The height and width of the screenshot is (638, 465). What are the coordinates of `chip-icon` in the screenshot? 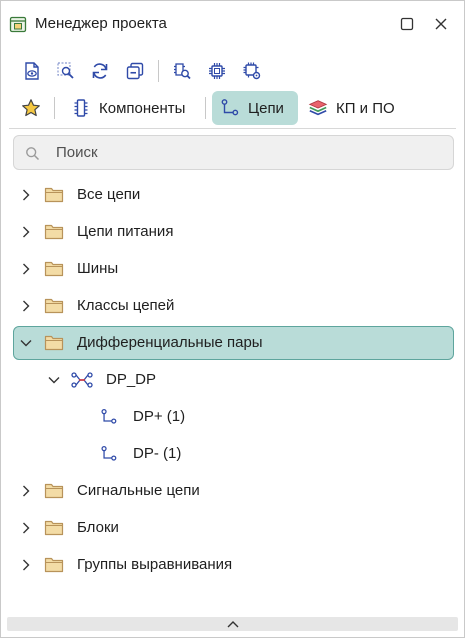 It's located at (217, 71).